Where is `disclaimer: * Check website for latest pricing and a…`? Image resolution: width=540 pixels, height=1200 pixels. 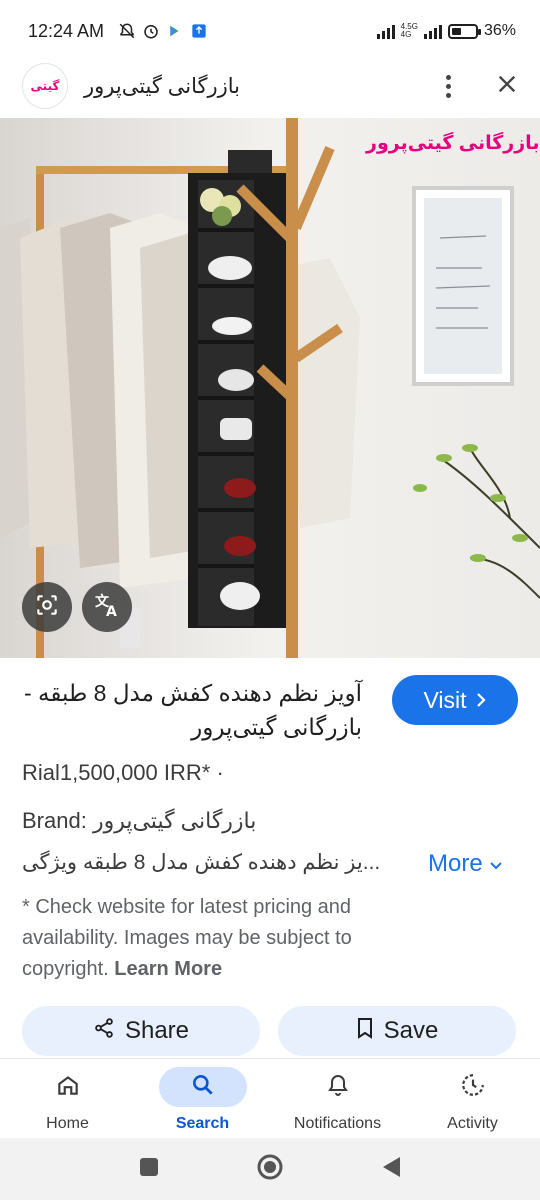
disclaimer: * Check website for latest pricing and a… is located at coordinates (232, 938).